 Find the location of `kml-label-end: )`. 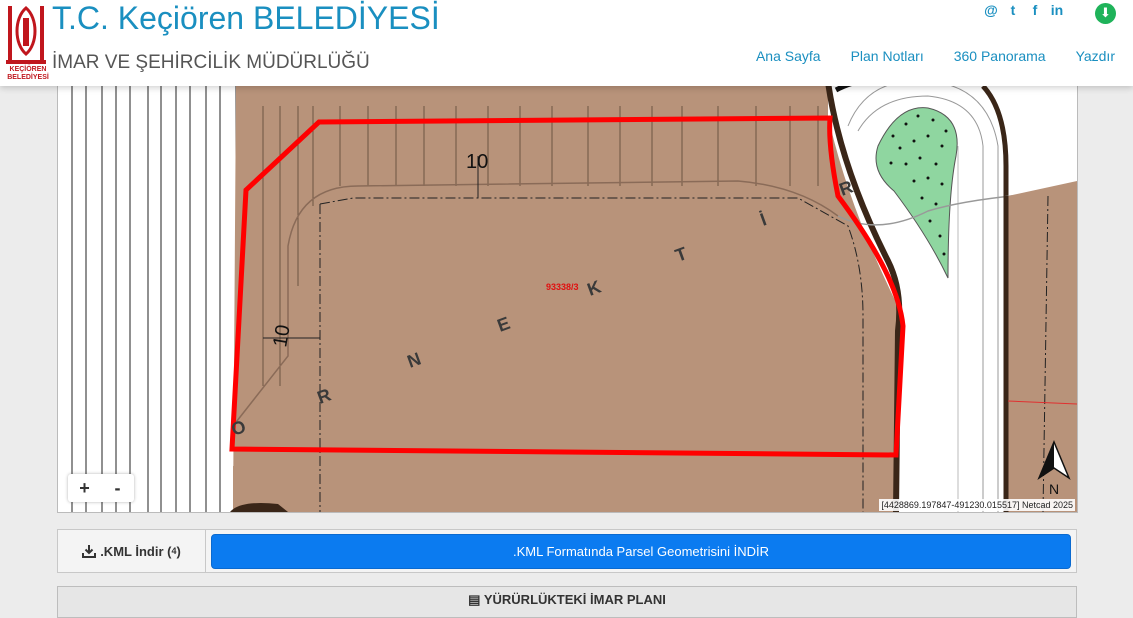

kml-label-end: ) is located at coordinates (178, 551).